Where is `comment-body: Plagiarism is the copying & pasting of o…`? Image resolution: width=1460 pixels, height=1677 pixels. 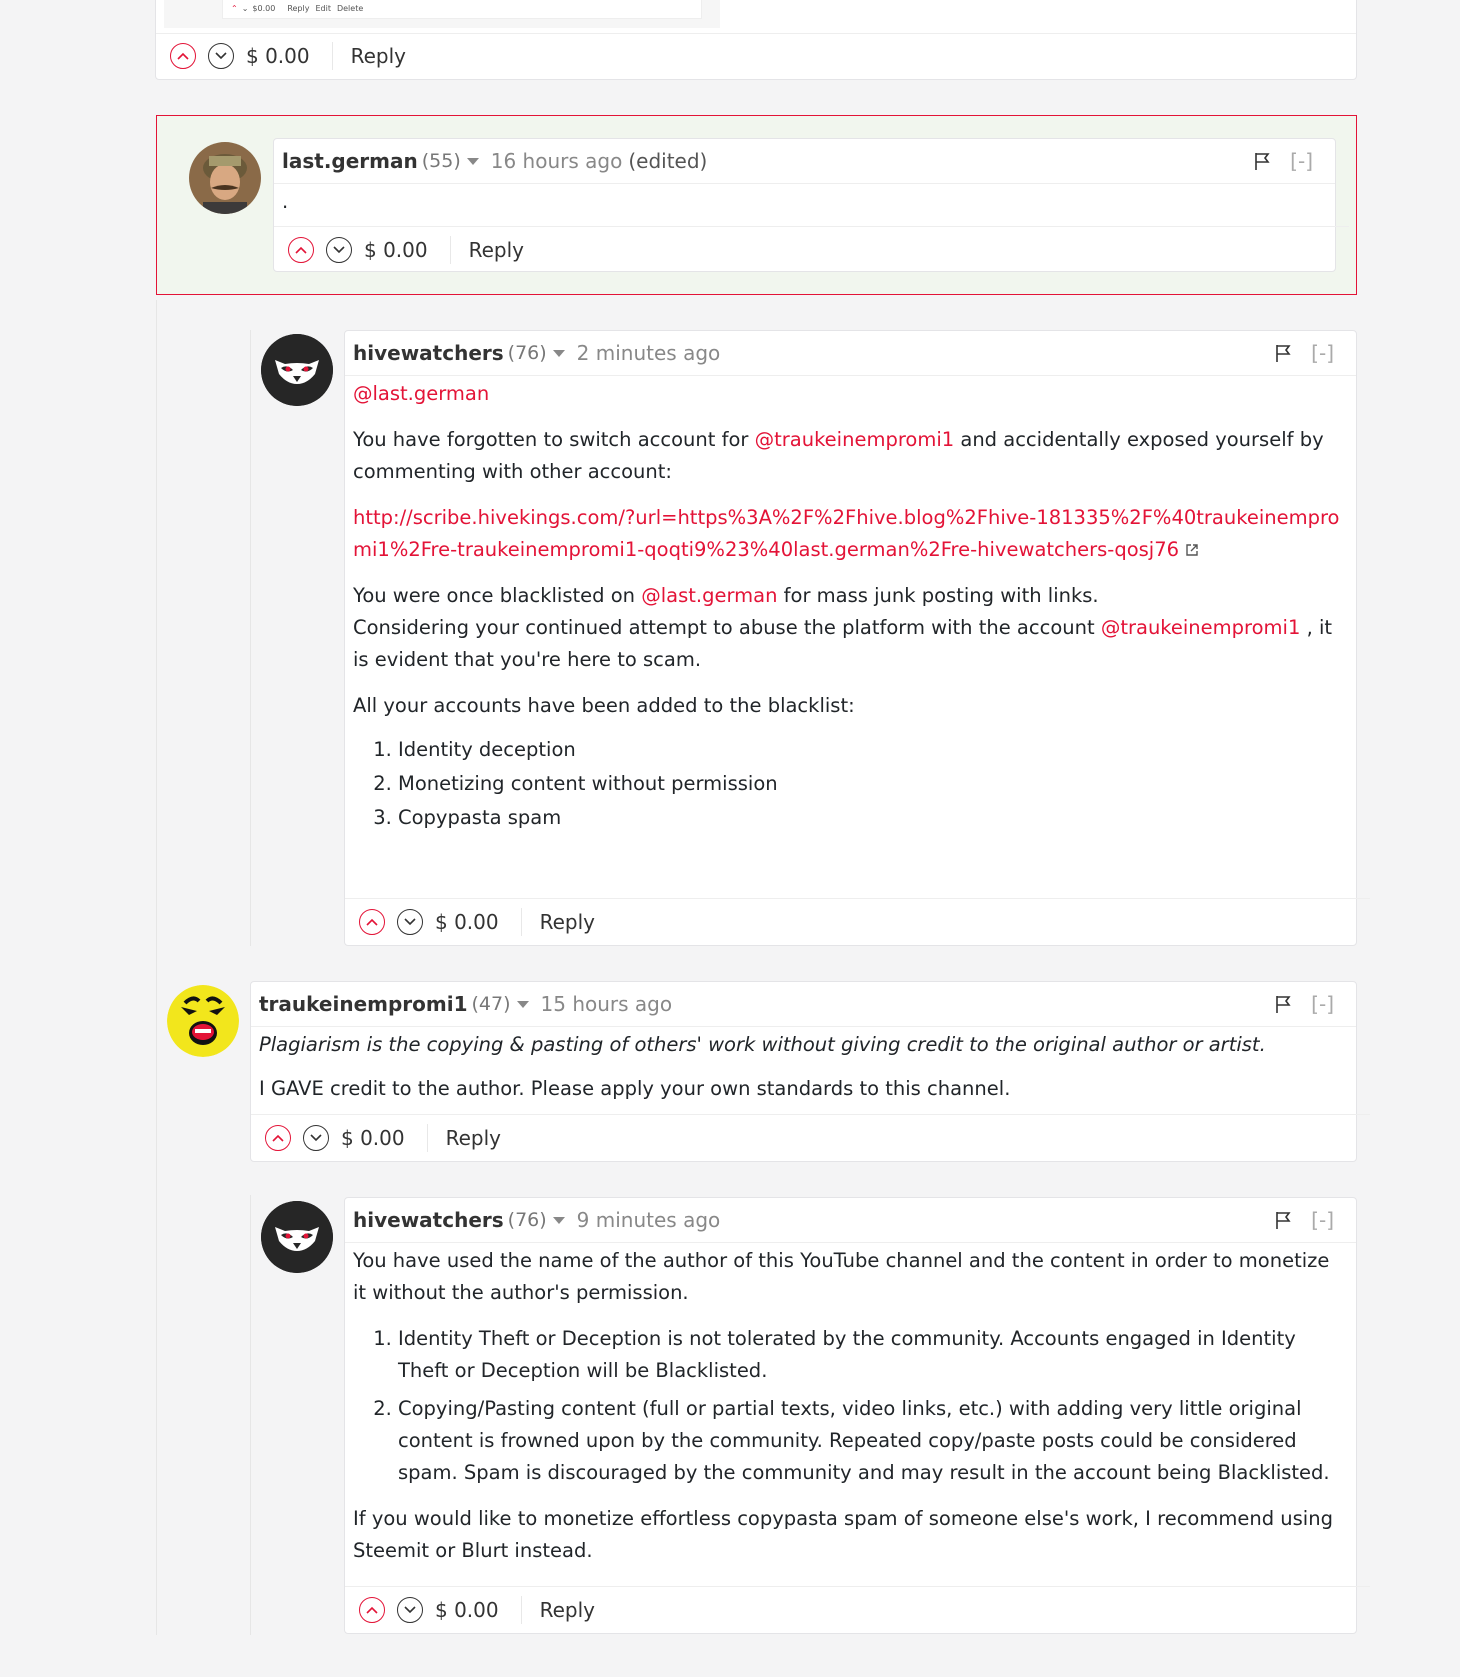
comment-body: Plagiarism is the copying & pasting of o… is located at coordinates (803, 1066).